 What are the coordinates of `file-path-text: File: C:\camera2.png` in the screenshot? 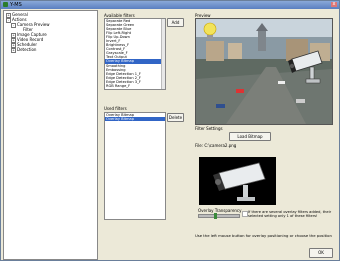 It's located at (216, 145).